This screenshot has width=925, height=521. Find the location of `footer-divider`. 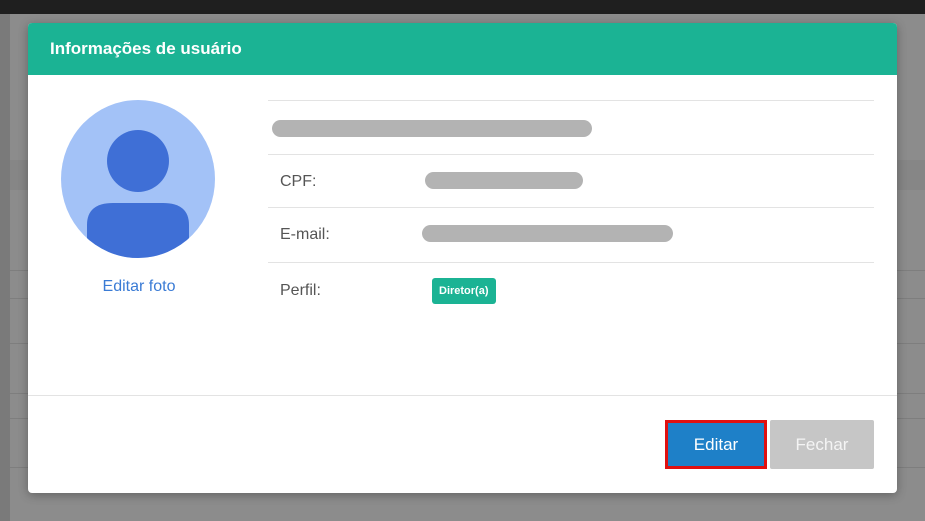

footer-divider is located at coordinates (462, 395).